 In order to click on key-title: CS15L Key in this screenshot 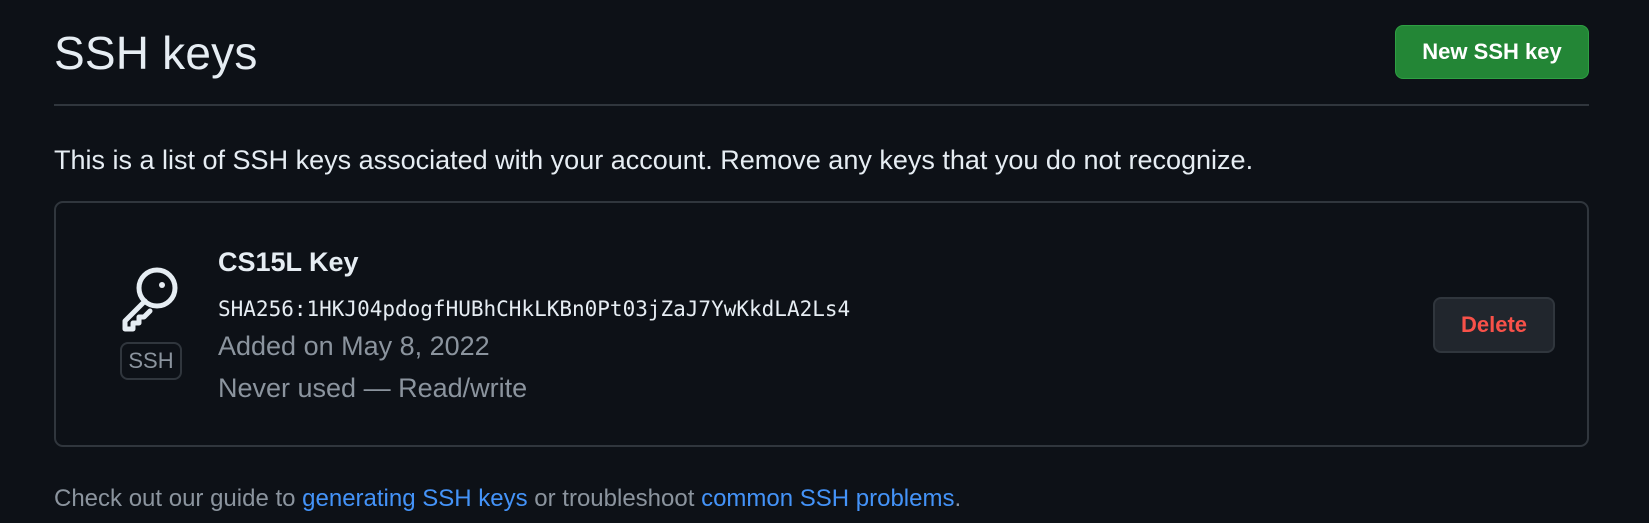, I will do `click(288, 262)`.